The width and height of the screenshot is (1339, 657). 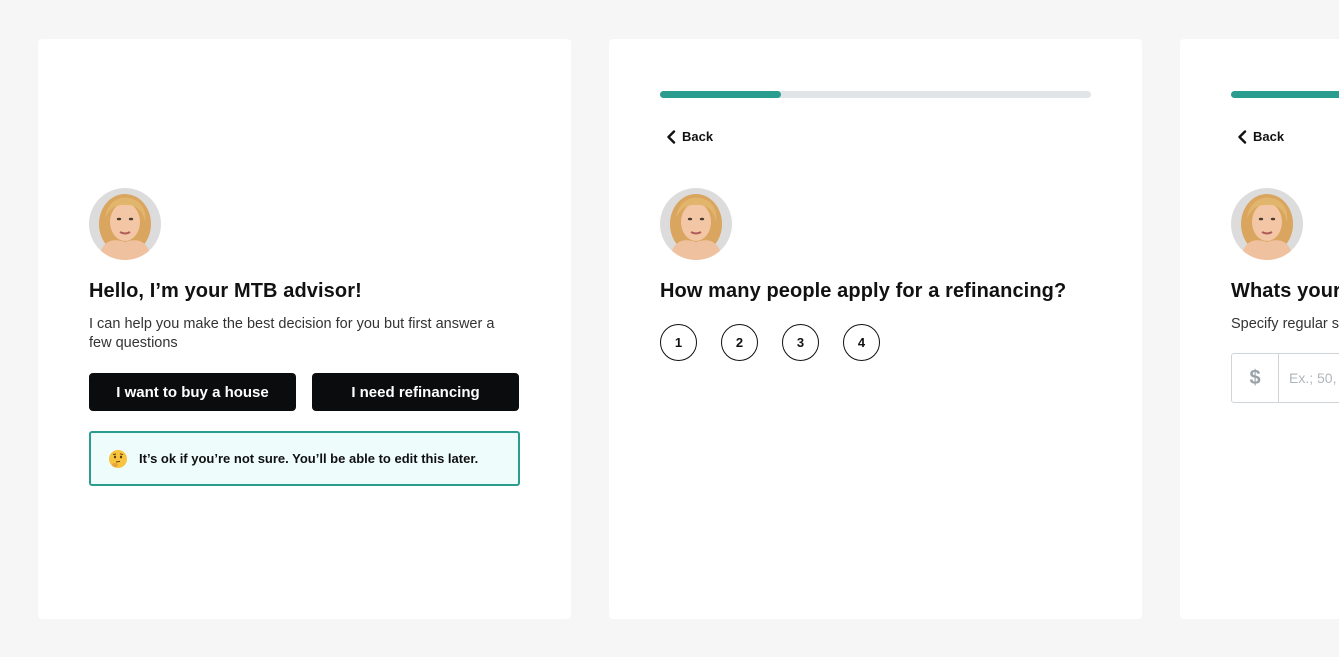 What do you see at coordinates (225, 291) in the screenshot?
I see `welcome-heading: Hello, I’m your MTB advisor!` at bounding box center [225, 291].